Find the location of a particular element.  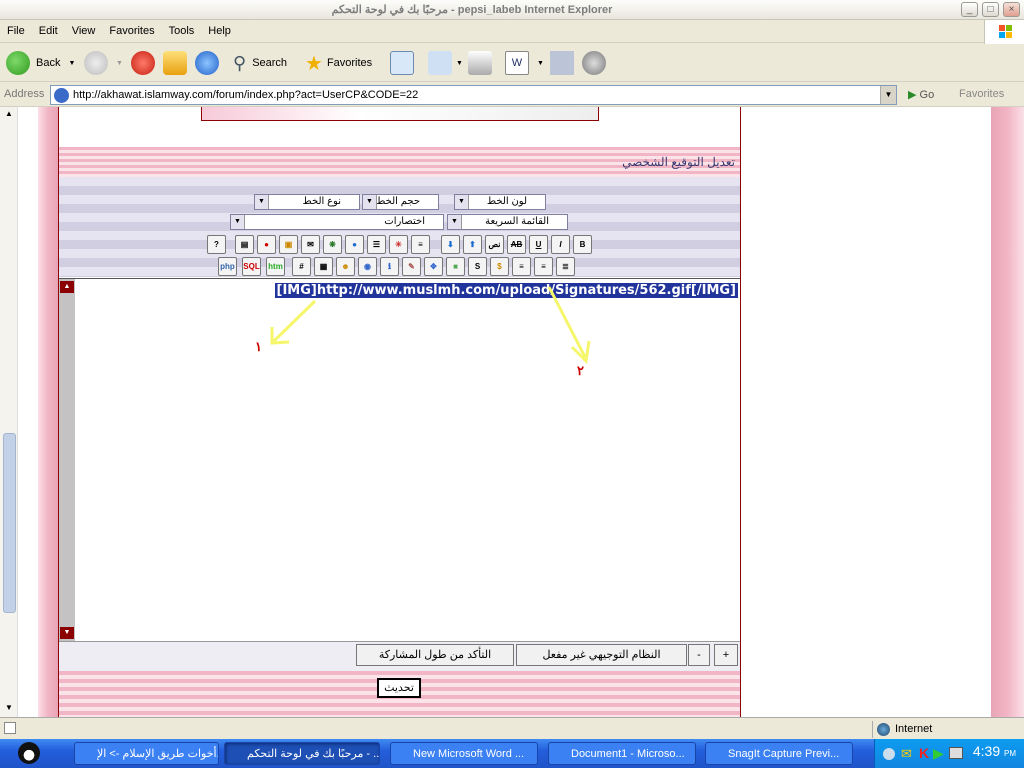

clock: 4:39 PM is located at coordinates (994, 751).